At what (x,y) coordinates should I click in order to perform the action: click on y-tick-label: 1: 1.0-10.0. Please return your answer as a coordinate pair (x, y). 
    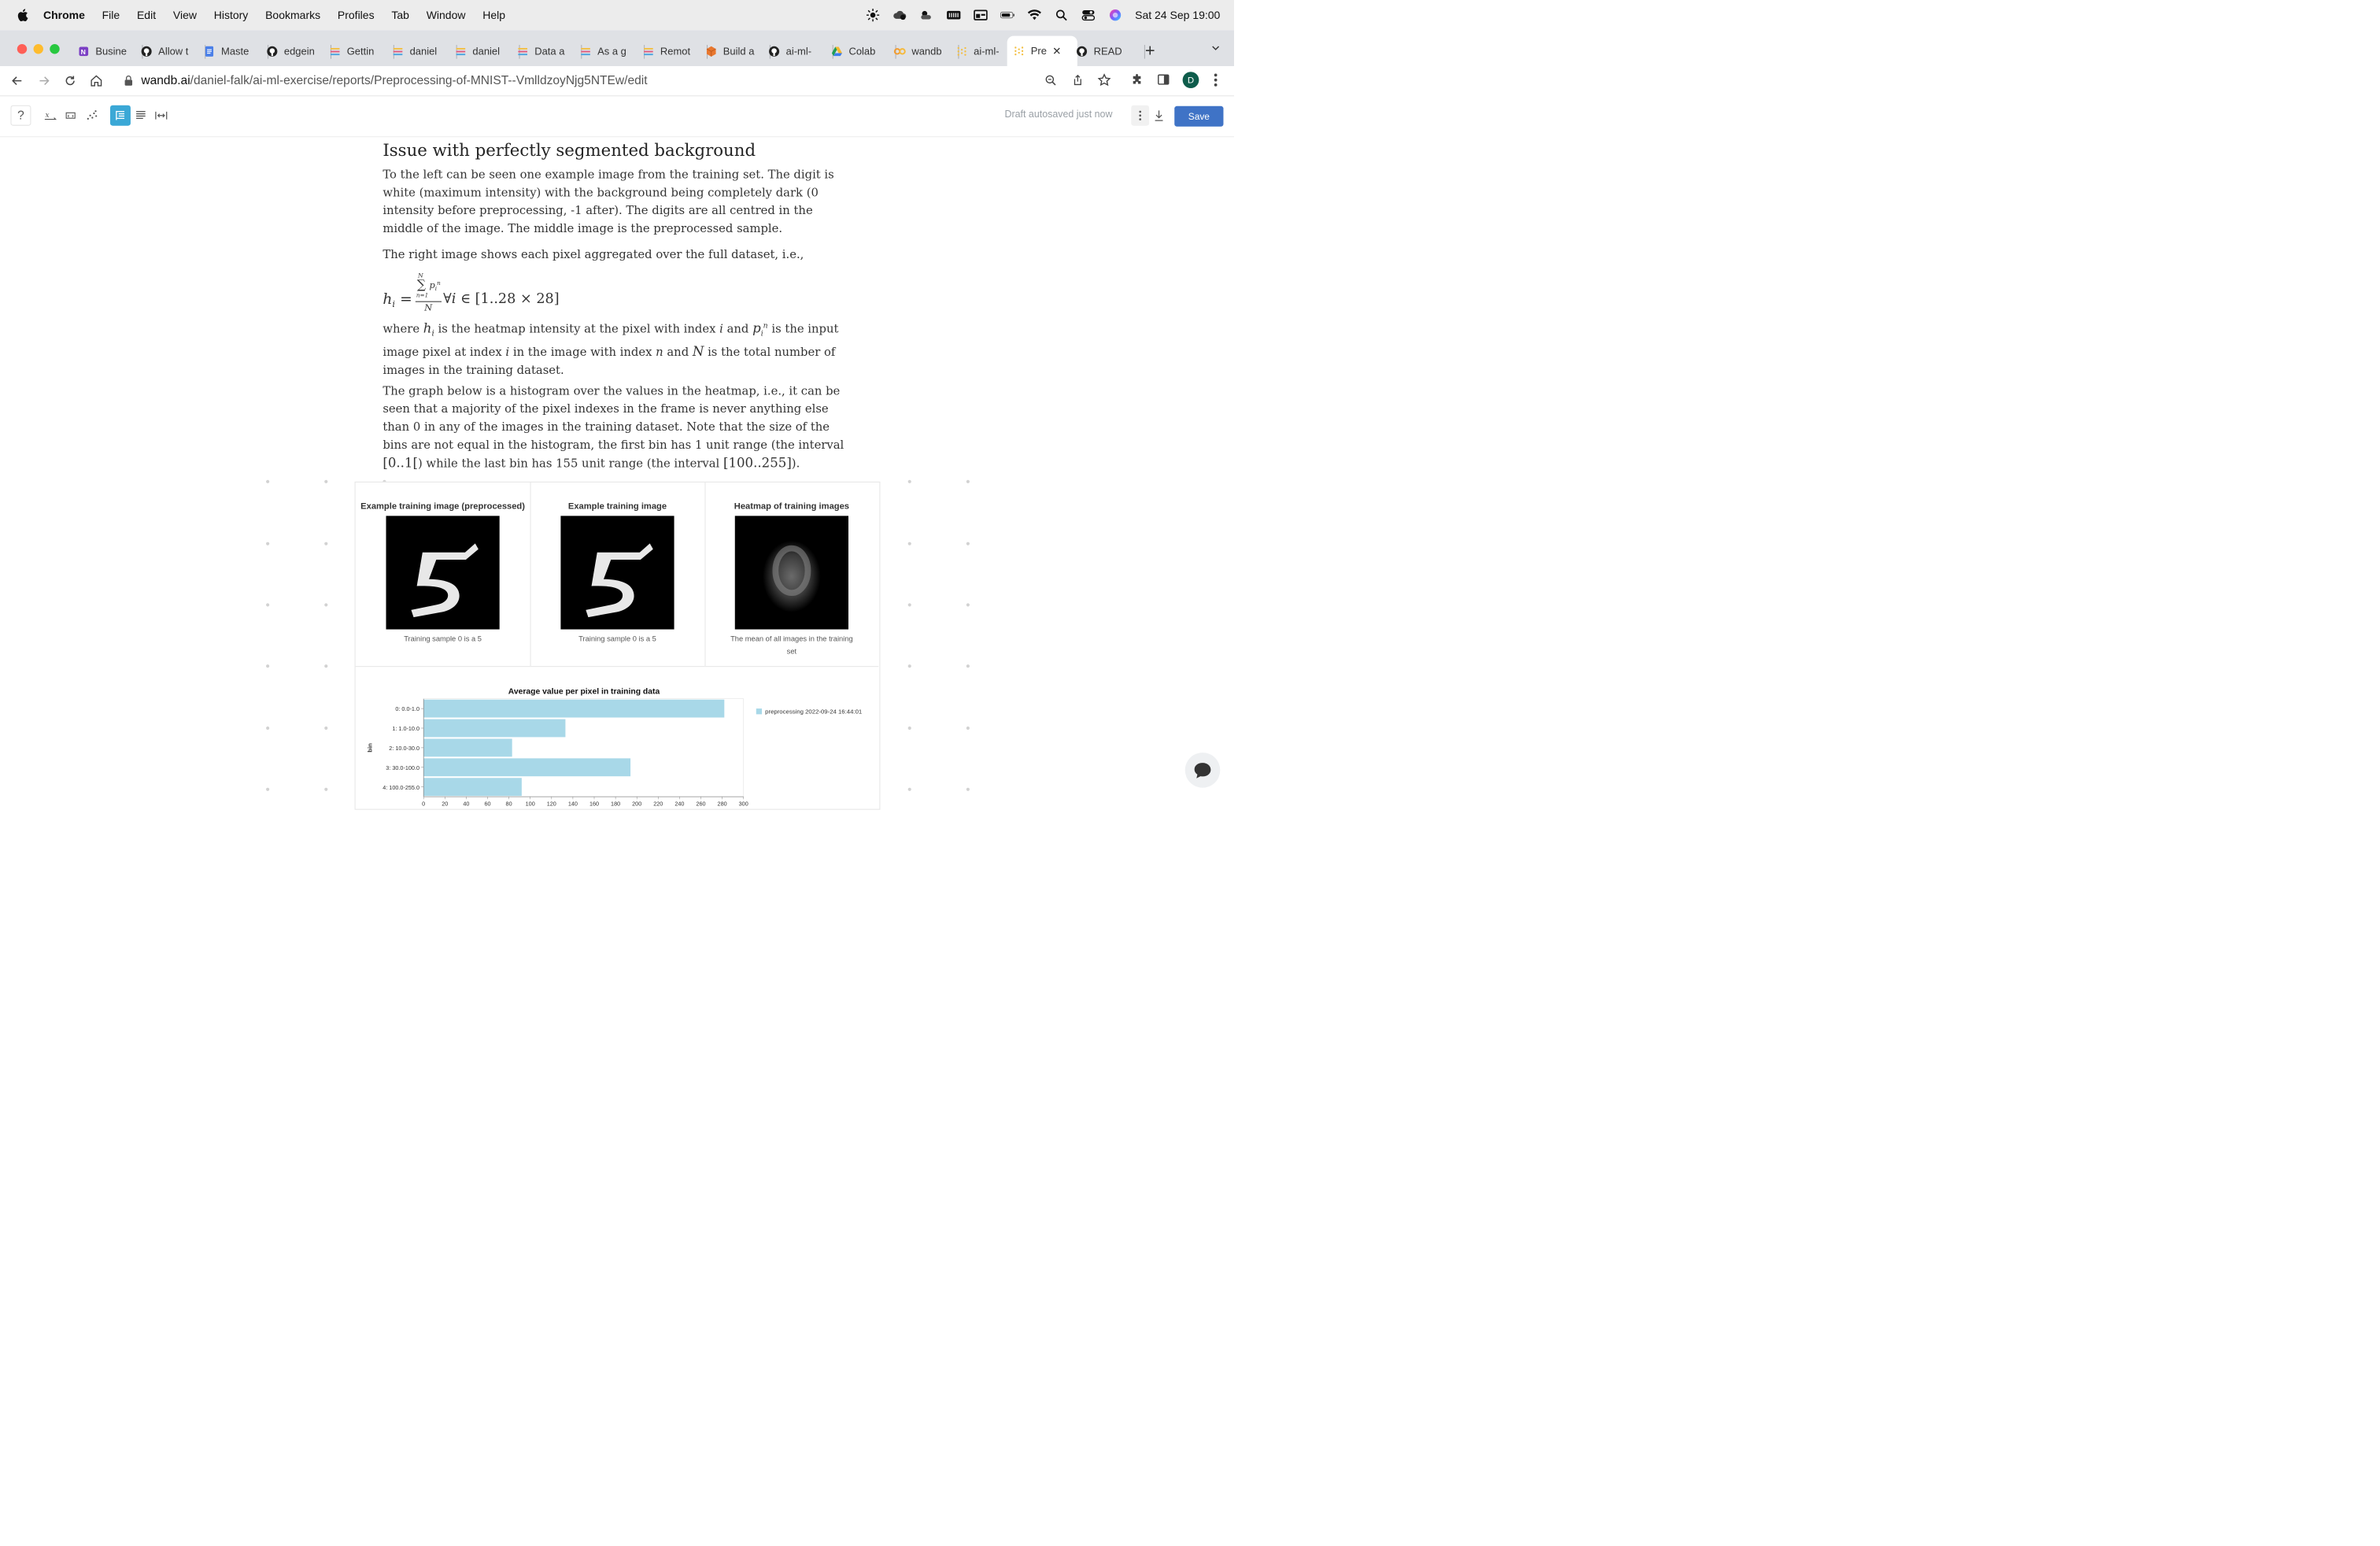
    Looking at the image, I should click on (406, 729).